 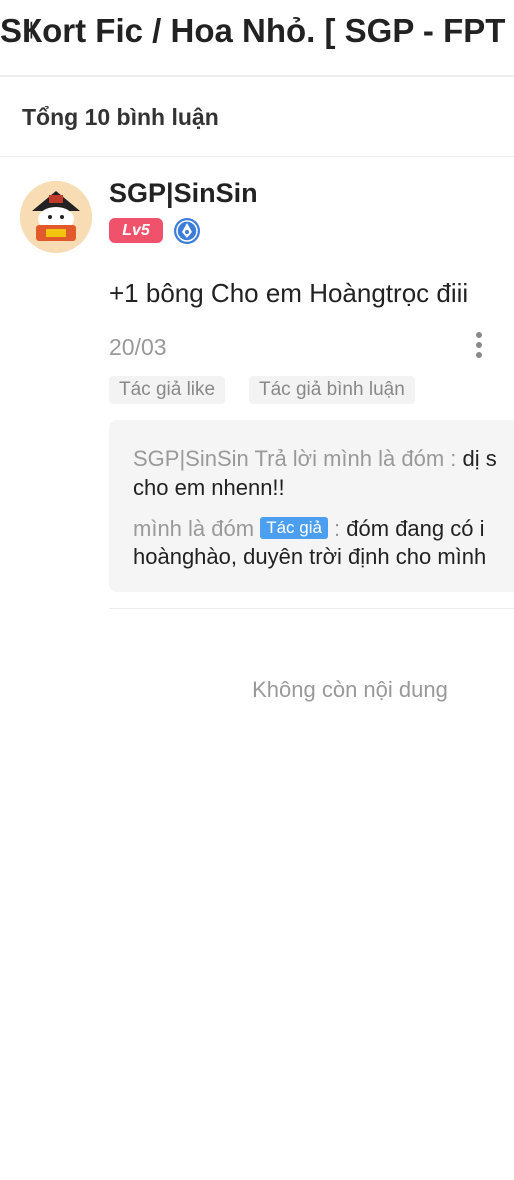 I want to click on avatar, so click(x=56, y=217).